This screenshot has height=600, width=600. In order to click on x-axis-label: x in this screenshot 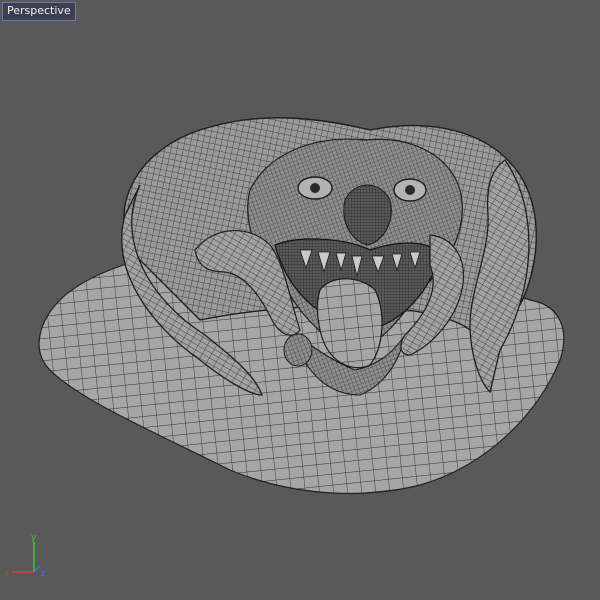, I will do `click(7, 574)`.